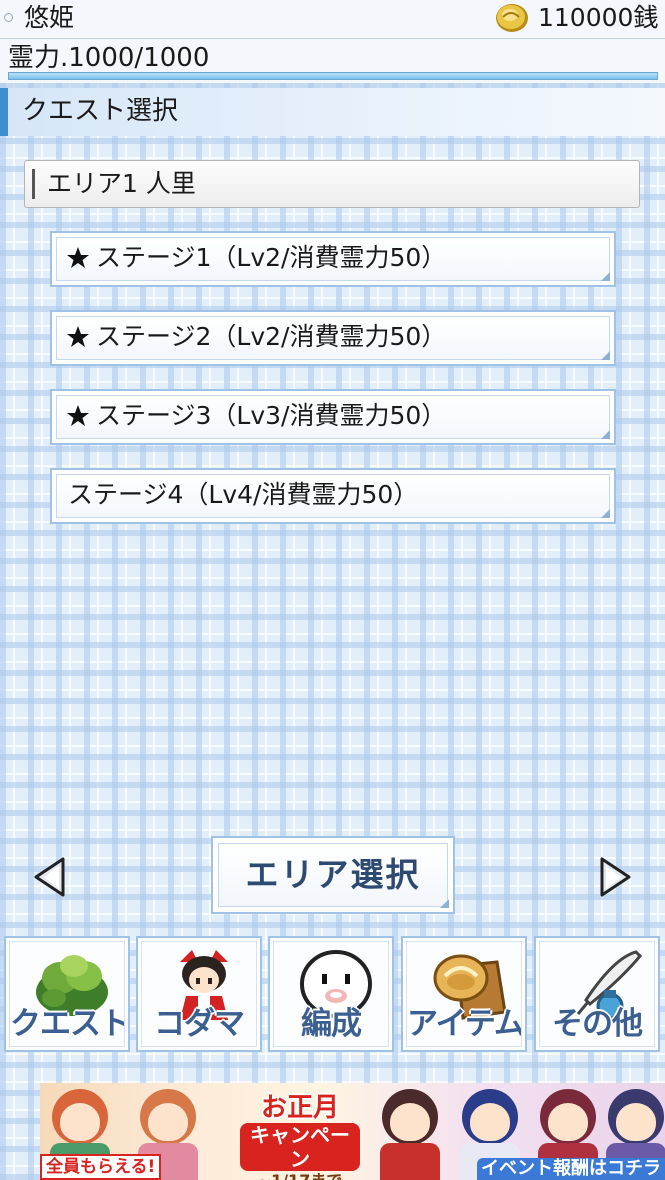 This screenshot has width=665, height=1180. Describe the element at coordinates (512, 18) in the screenshot. I see `coin-icon` at that location.